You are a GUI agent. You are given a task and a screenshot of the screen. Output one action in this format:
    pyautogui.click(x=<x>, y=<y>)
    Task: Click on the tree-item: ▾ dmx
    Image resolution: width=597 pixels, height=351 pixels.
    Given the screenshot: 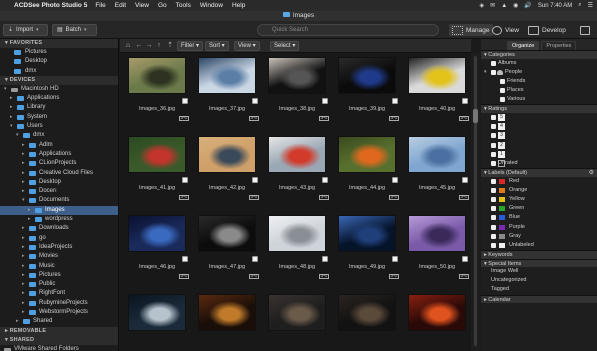 What is the action you would take?
    pyautogui.click(x=59, y=135)
    